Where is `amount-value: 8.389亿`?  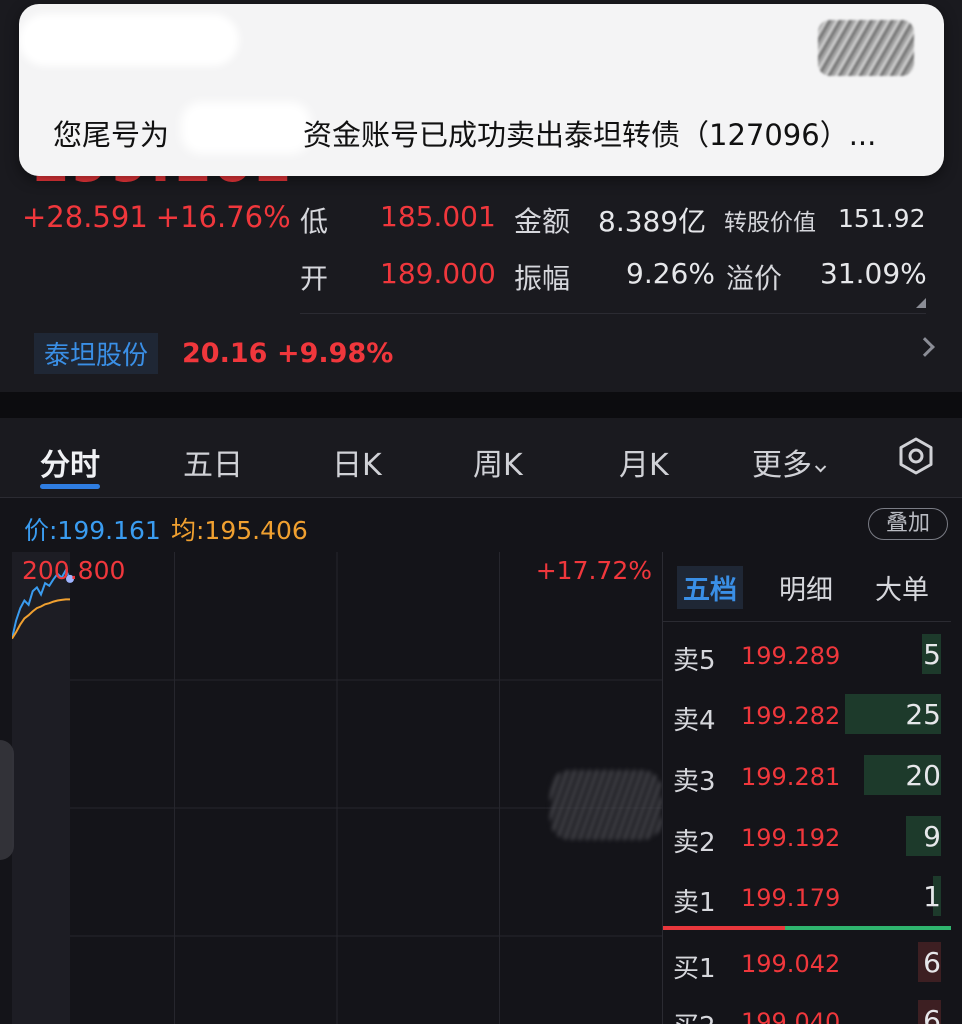
amount-value: 8.389亿 is located at coordinates (652, 221).